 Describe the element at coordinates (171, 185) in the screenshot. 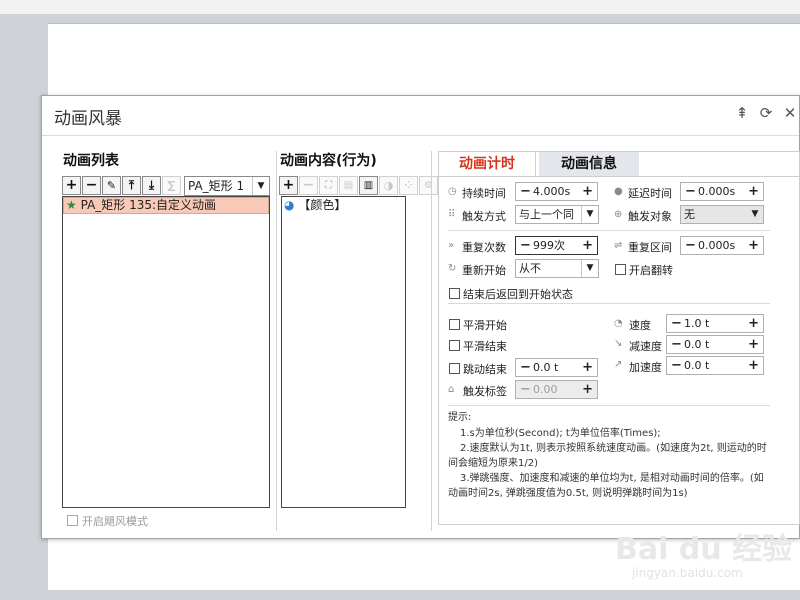

I see `bracket-icon: ∑` at that location.